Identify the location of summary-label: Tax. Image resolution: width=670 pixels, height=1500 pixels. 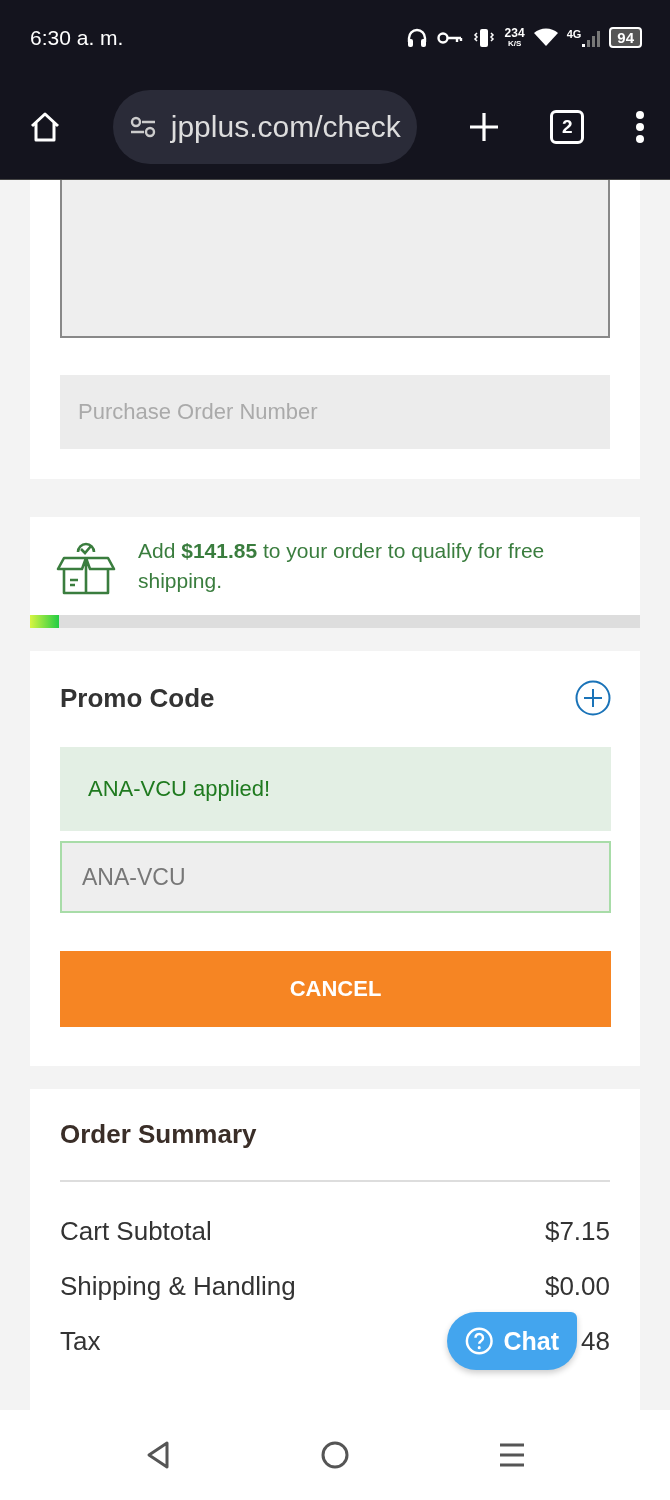
(80, 1341).